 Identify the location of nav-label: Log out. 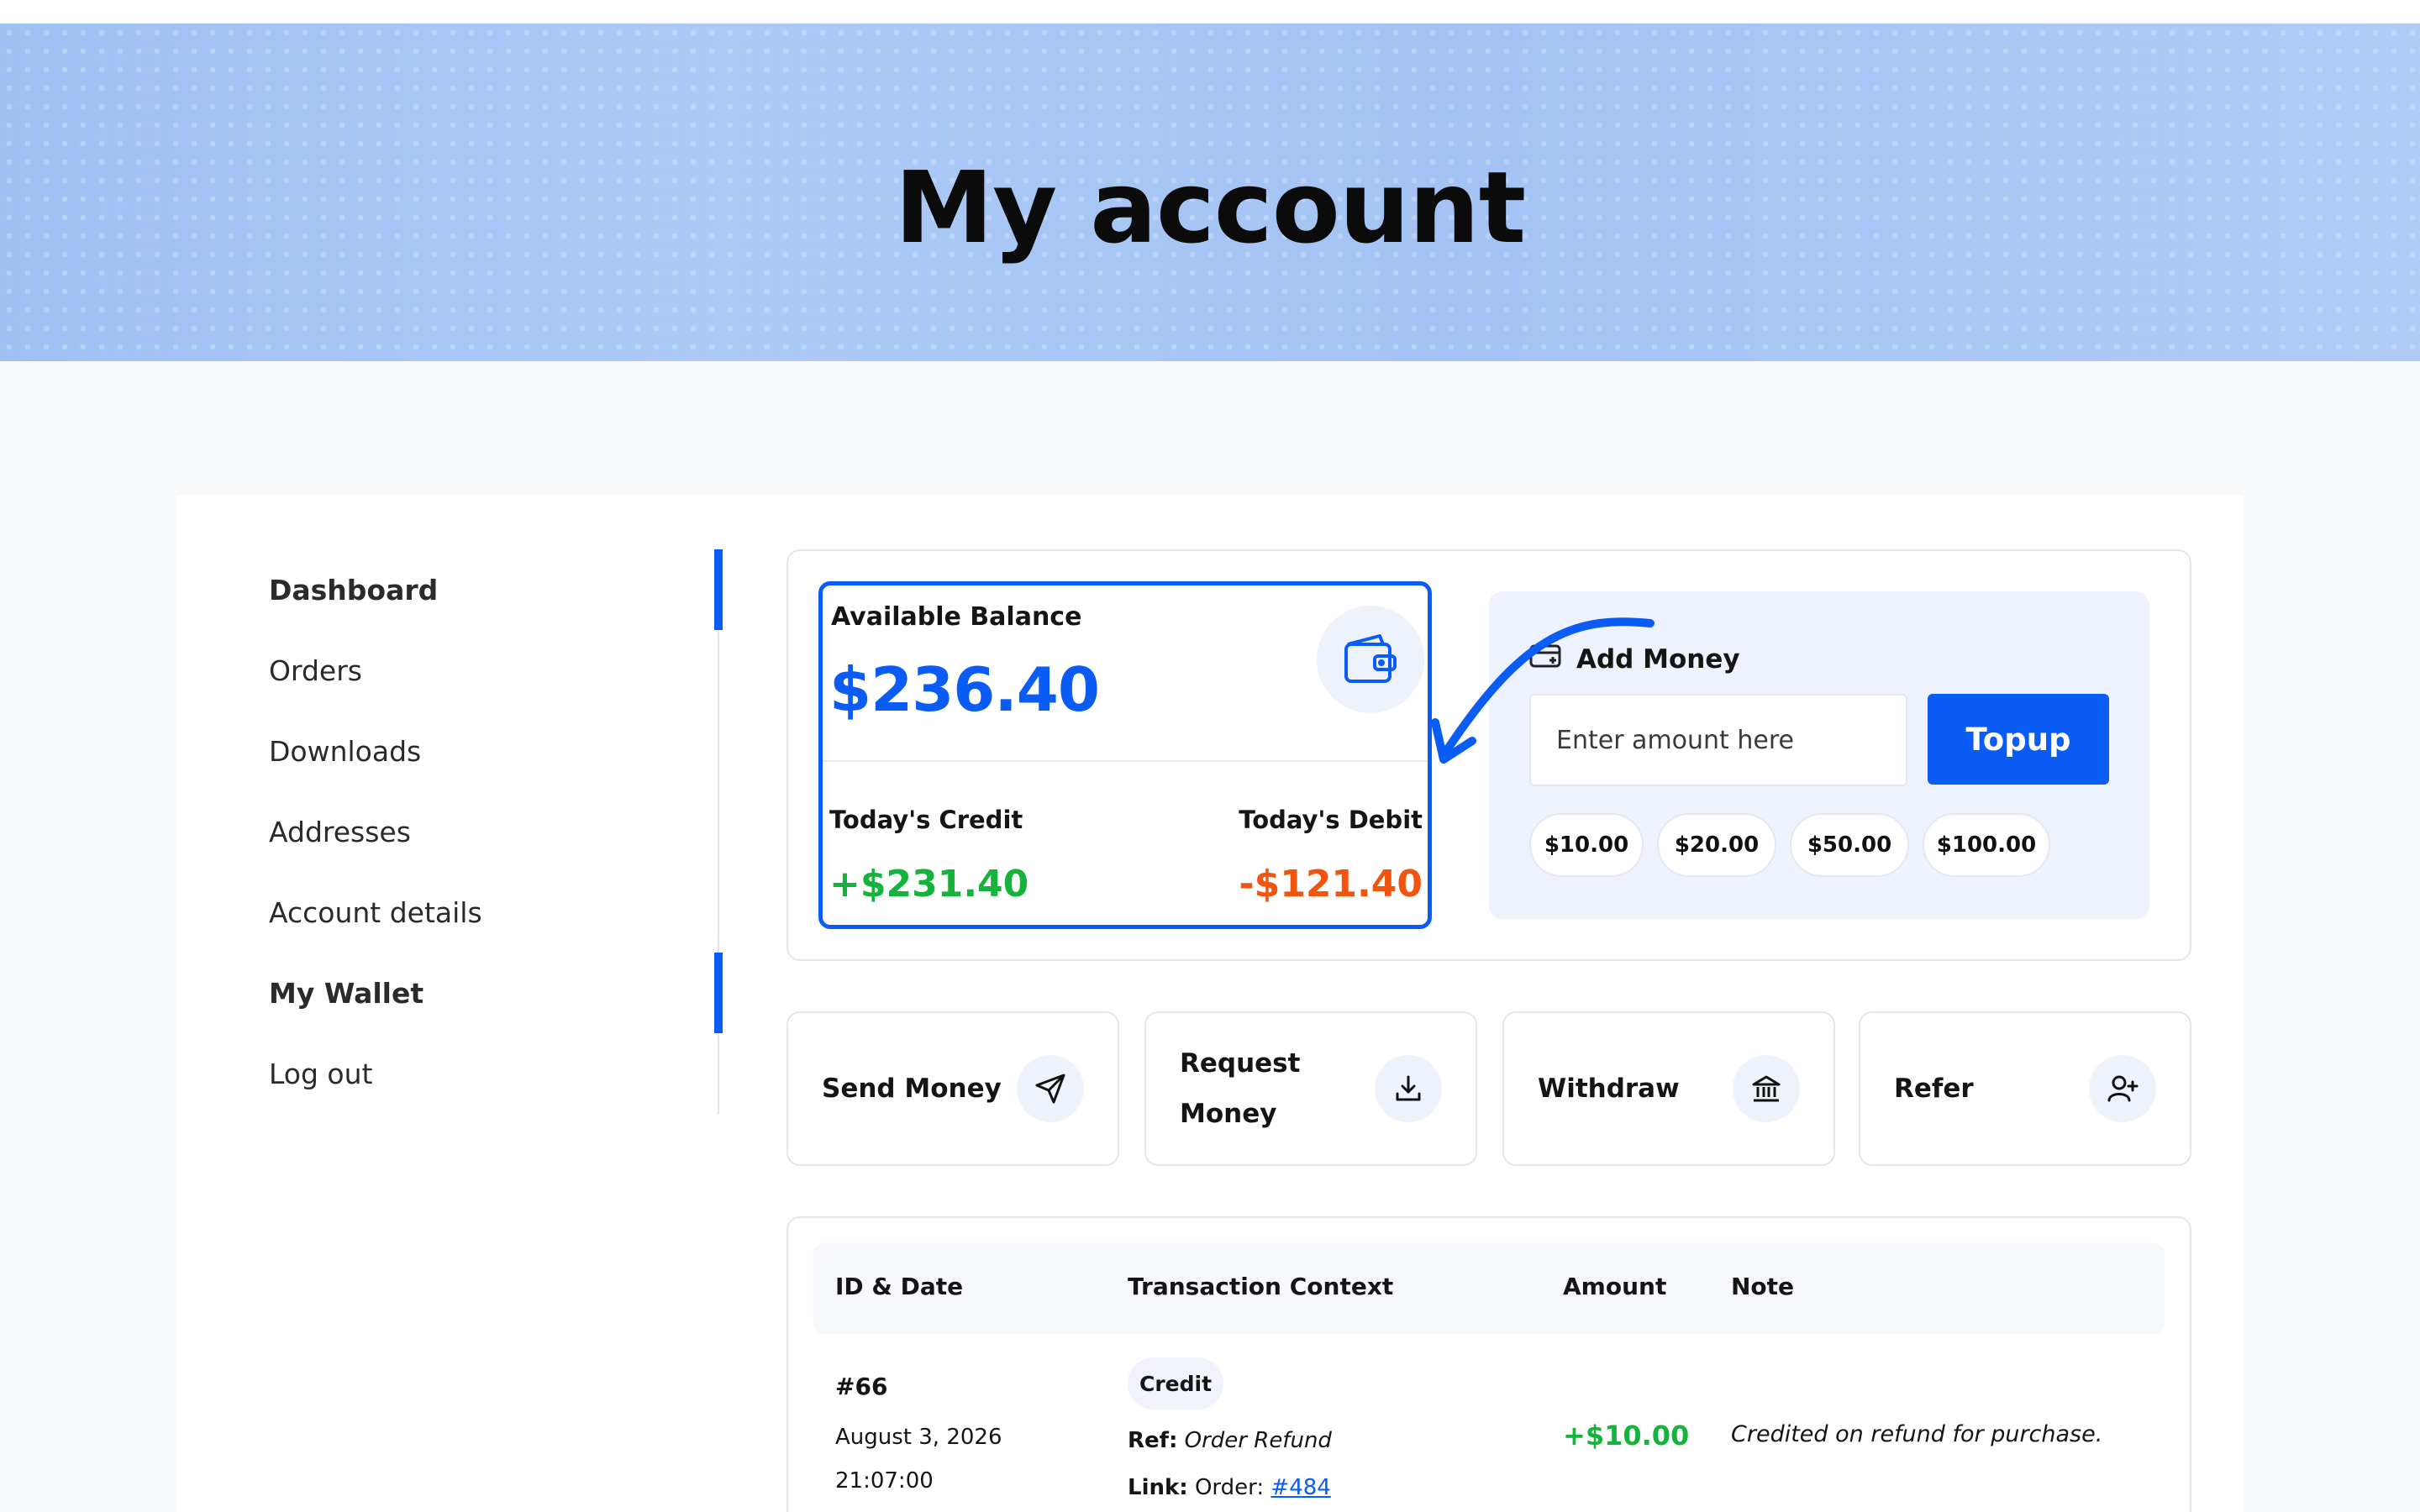
(321, 1073).